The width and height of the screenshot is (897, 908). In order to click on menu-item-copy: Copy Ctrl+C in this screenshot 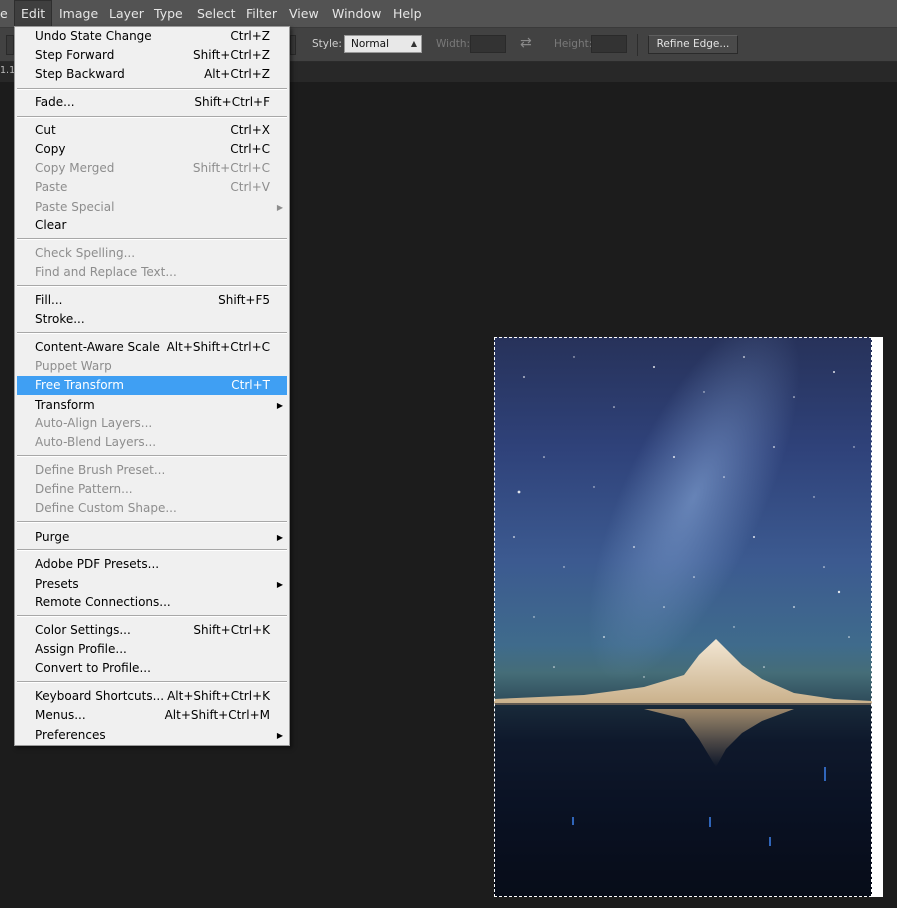, I will do `click(152, 149)`.